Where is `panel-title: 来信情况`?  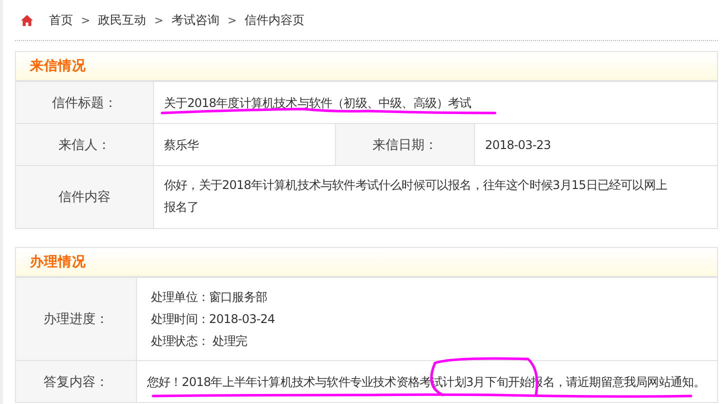 panel-title: 来信情况 is located at coordinates (58, 66).